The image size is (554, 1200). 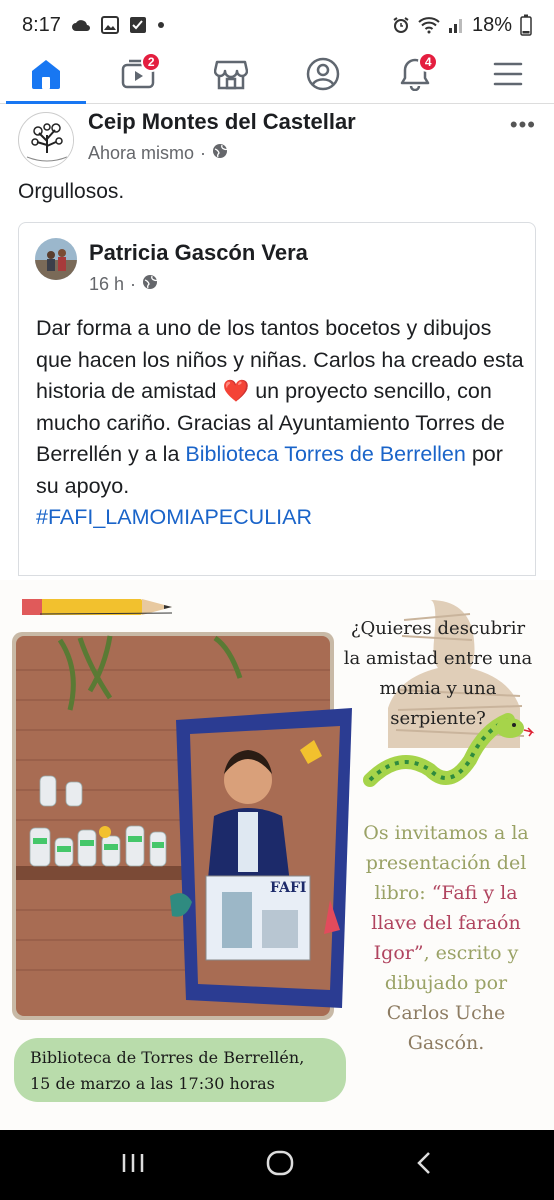 What do you see at coordinates (106, 284) in the screenshot?
I see `shared-time: 16 h` at bounding box center [106, 284].